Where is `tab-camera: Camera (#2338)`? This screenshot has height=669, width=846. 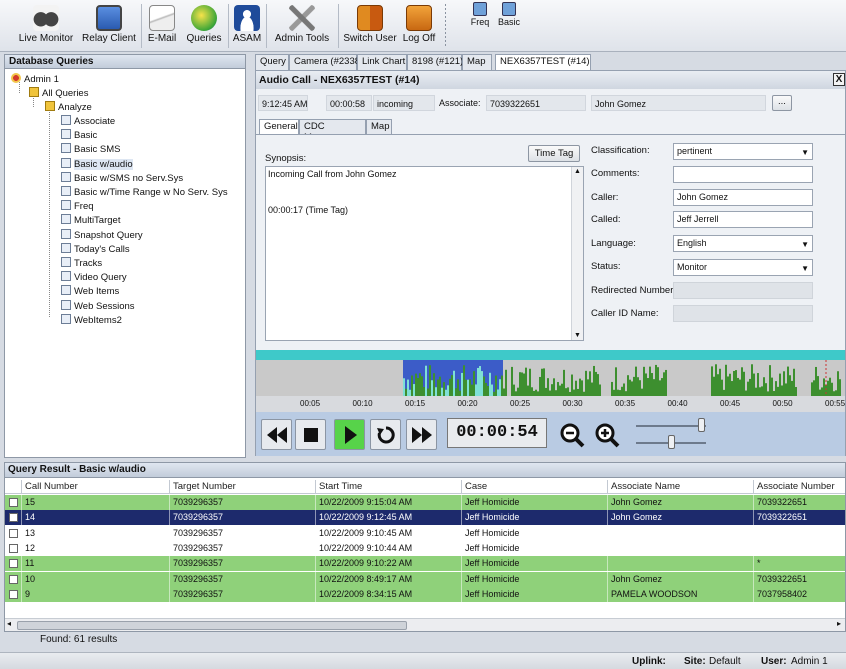
tab-camera: Camera (#2338) is located at coordinates (326, 62).